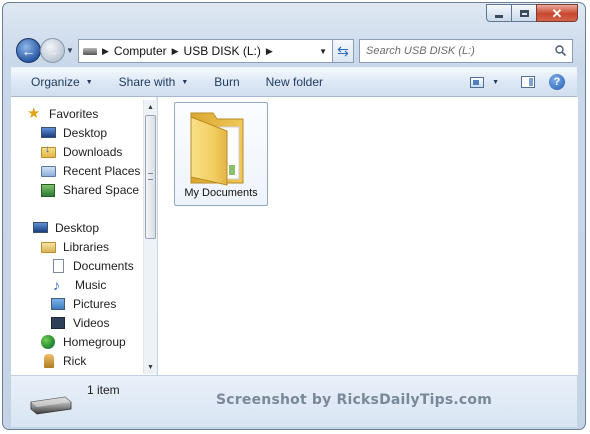  I want to click on tree-label: Videos, so click(91, 322).